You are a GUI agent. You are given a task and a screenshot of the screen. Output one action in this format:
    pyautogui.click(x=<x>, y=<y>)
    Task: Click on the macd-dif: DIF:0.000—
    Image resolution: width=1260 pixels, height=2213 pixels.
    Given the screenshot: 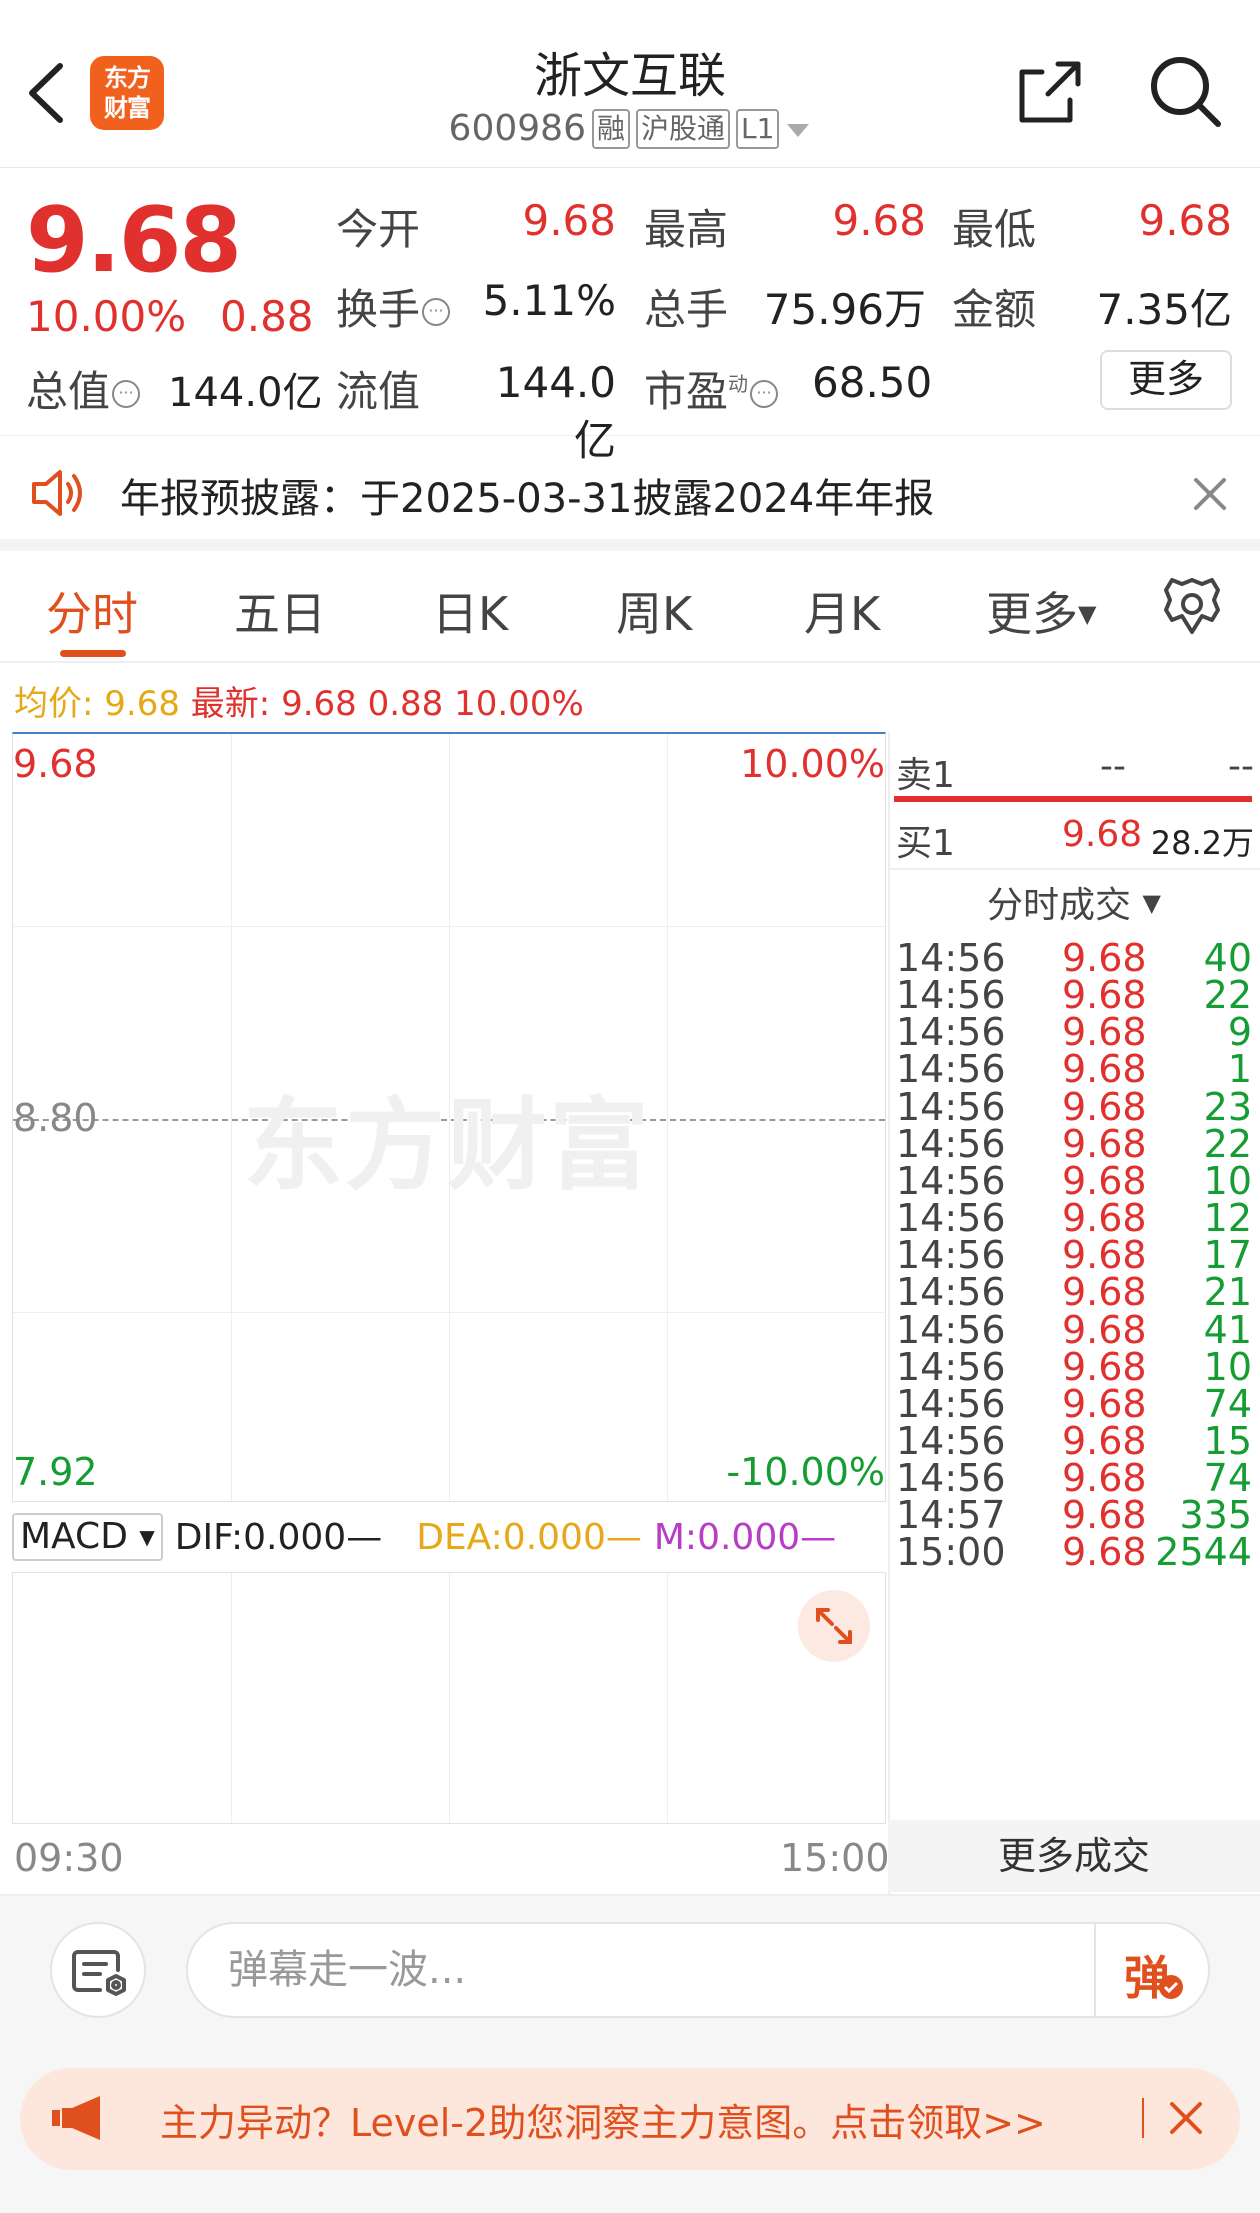 What is the action you would take?
    pyautogui.click(x=278, y=1537)
    